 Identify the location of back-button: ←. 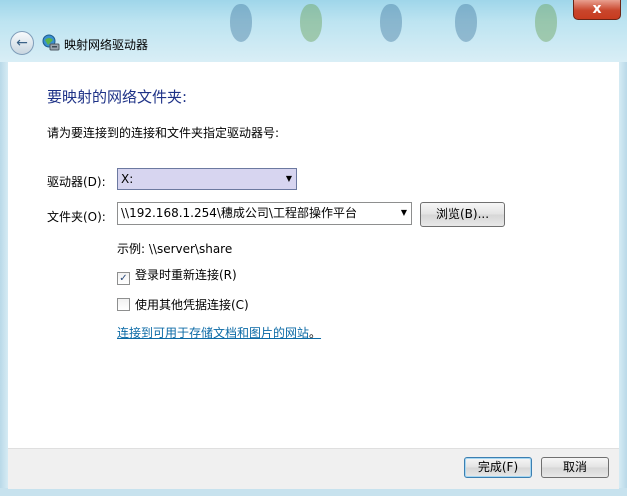
(22, 43).